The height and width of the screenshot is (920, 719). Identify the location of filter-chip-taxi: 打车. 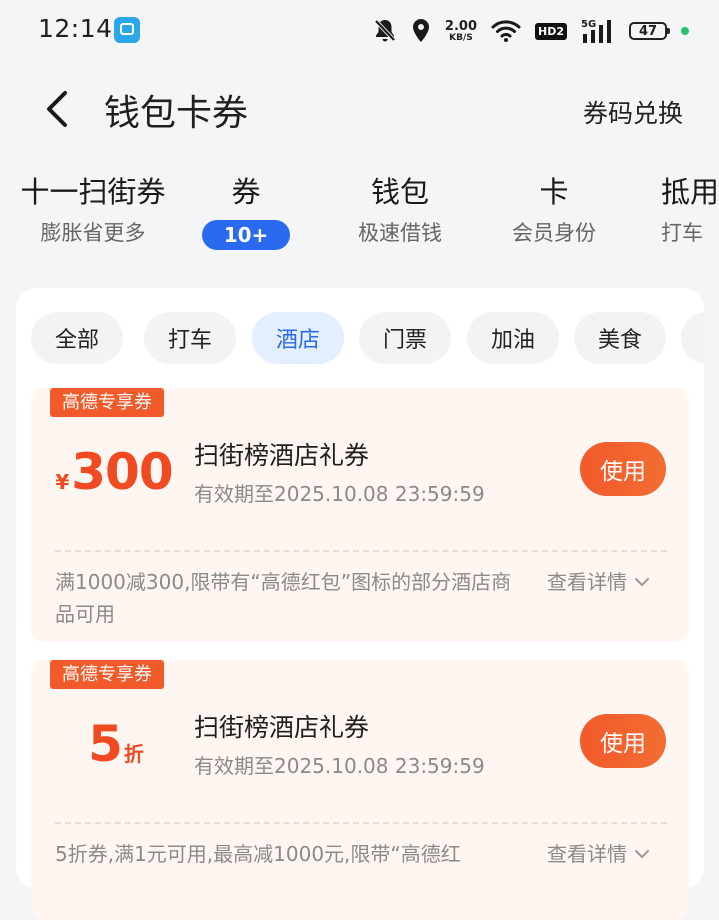
(190, 338).